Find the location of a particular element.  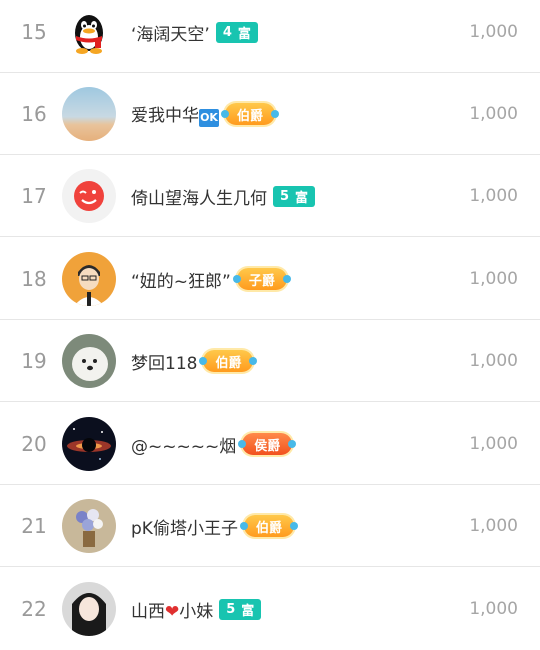

red-emoji-face-icon is located at coordinates (89, 196).